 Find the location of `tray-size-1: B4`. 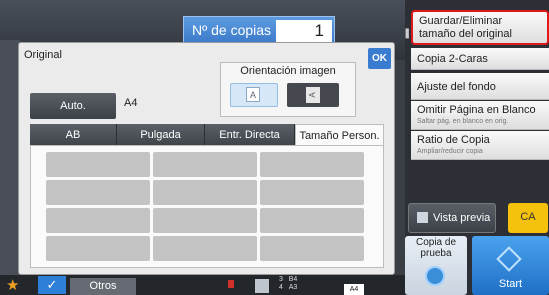

tray-size-1: B4 is located at coordinates (293, 279).